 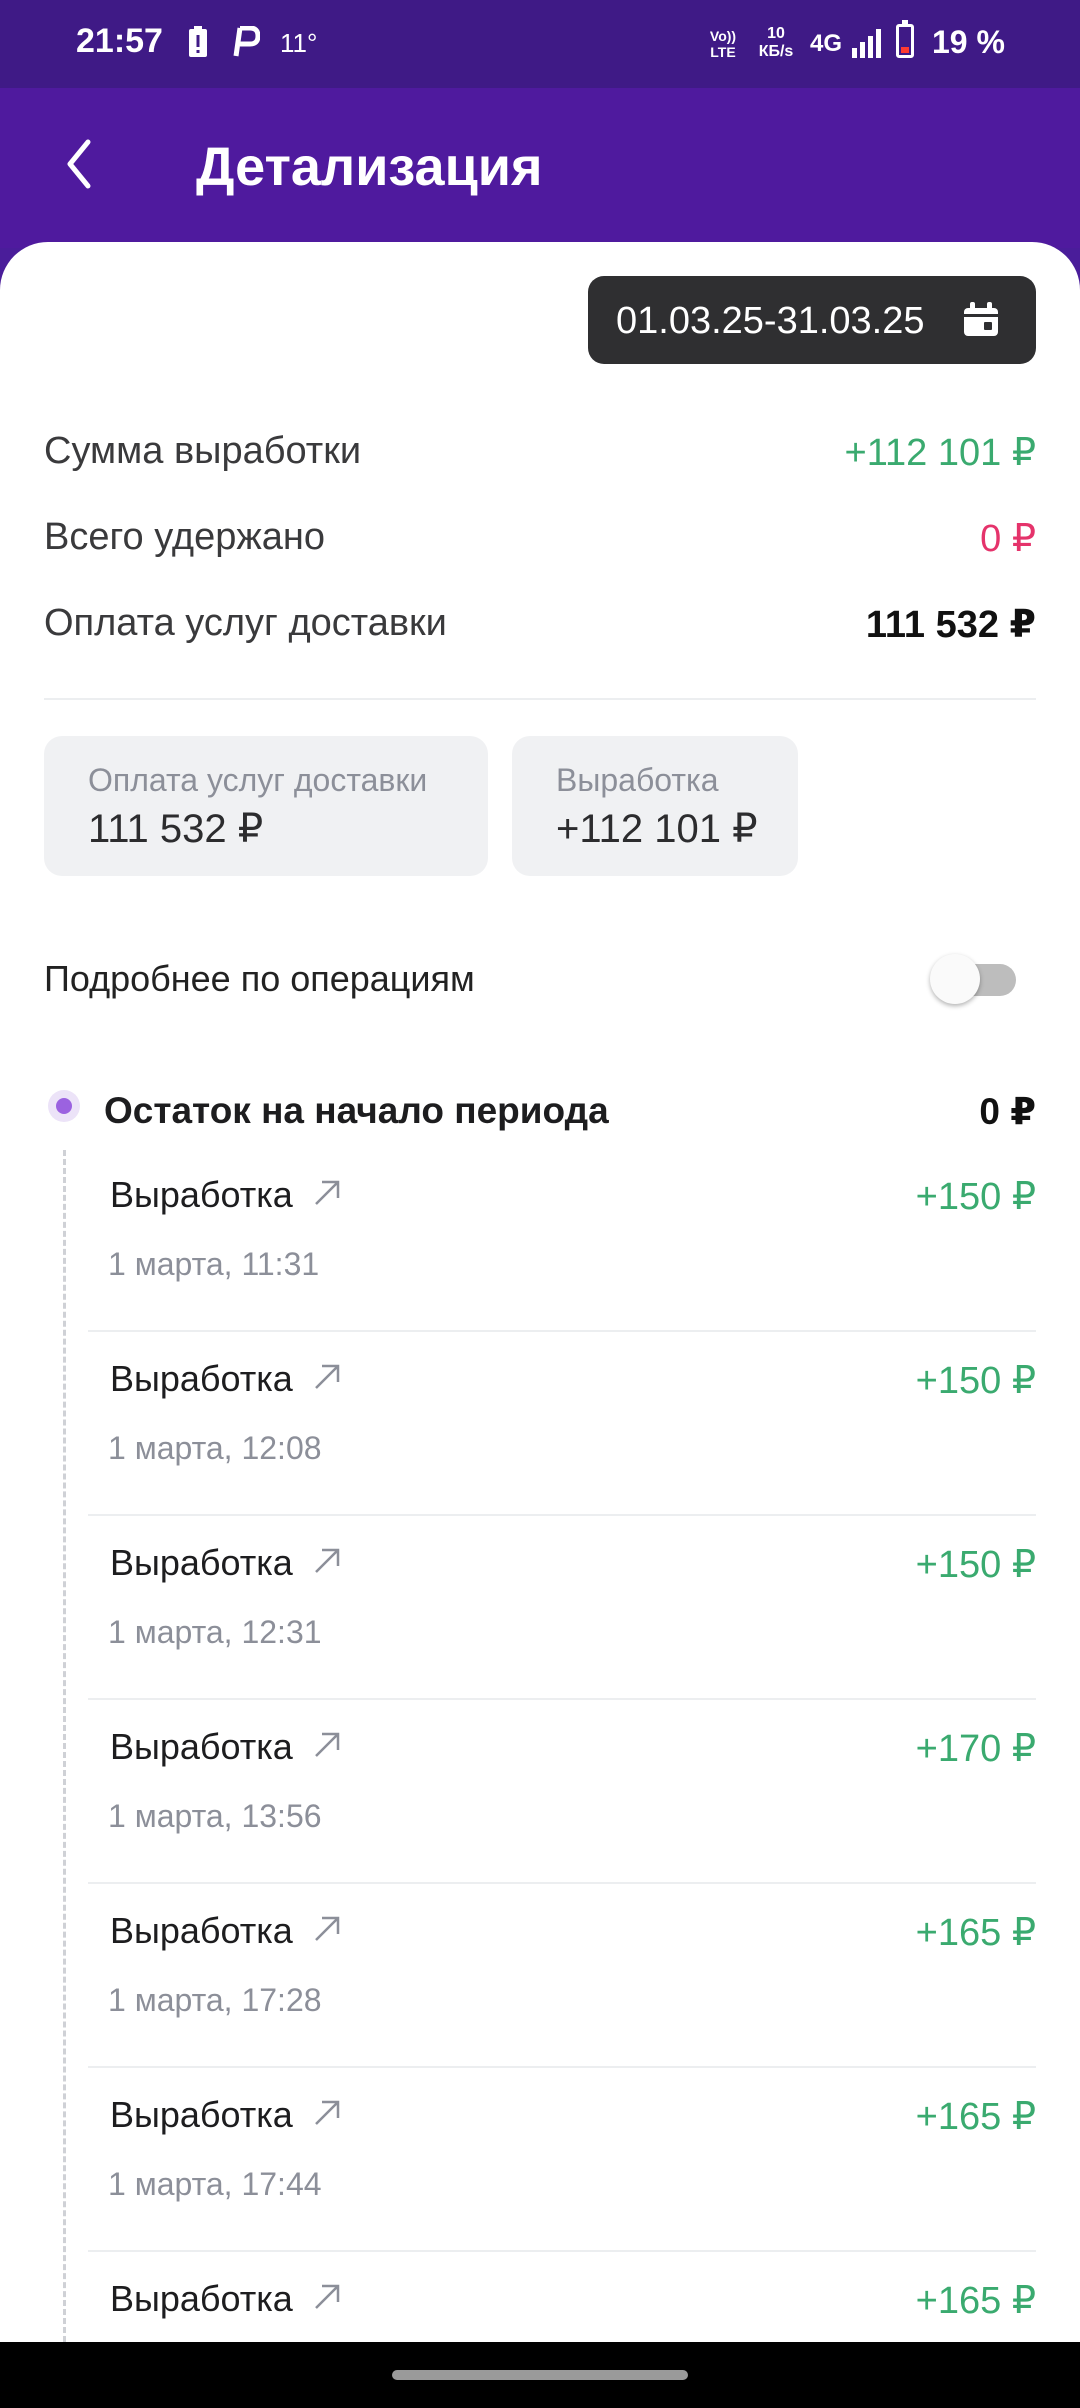 I want to click on status-time: 21:57, so click(x=119, y=41).